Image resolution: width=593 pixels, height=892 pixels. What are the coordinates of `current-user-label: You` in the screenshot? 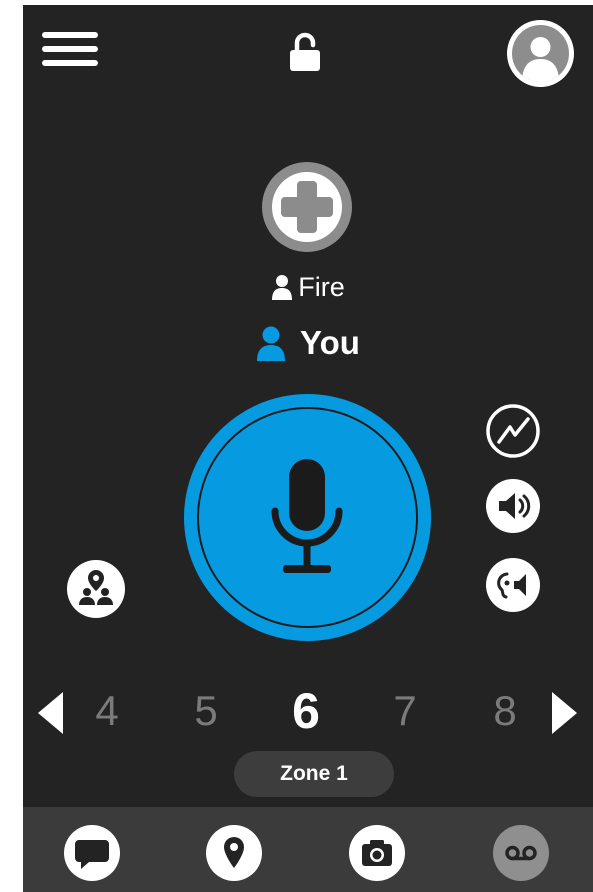 It's located at (330, 342).